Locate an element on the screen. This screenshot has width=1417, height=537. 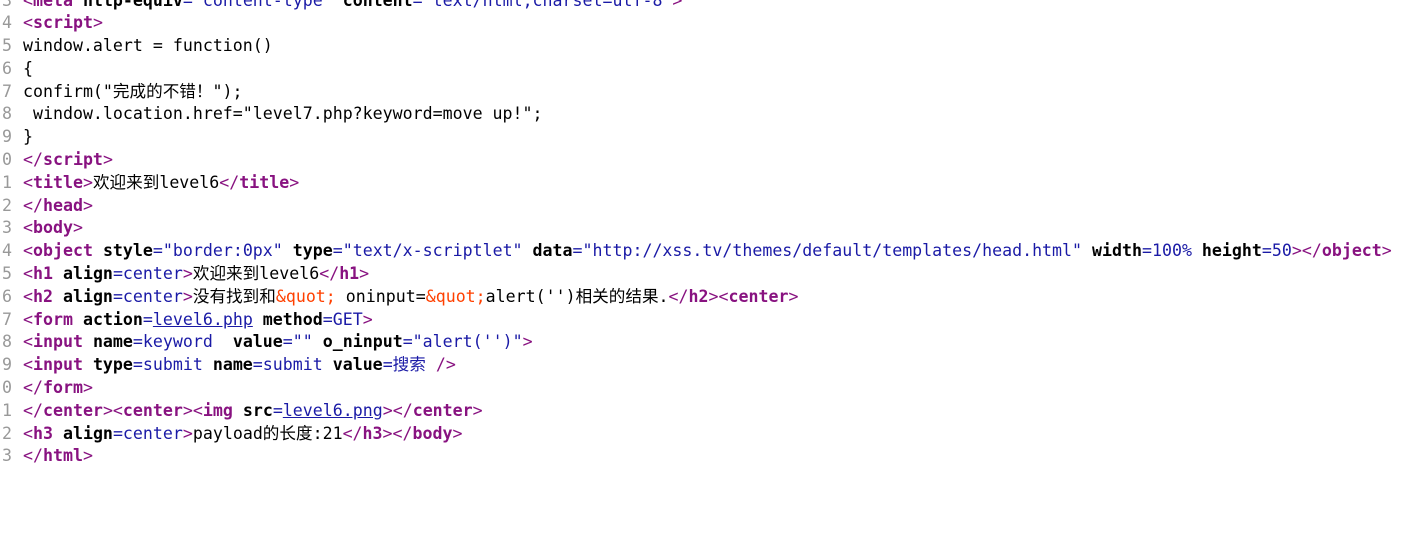
line-number: 3 is located at coordinates (7, 228).